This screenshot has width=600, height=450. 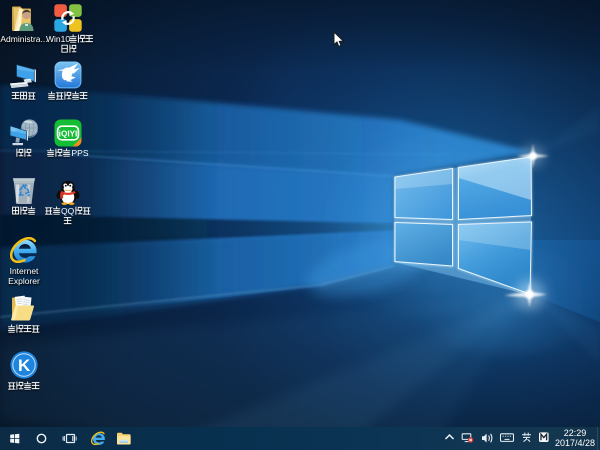 What do you see at coordinates (68, 133) in the screenshot?
I see `svg-text: iQIYI` at bounding box center [68, 133].